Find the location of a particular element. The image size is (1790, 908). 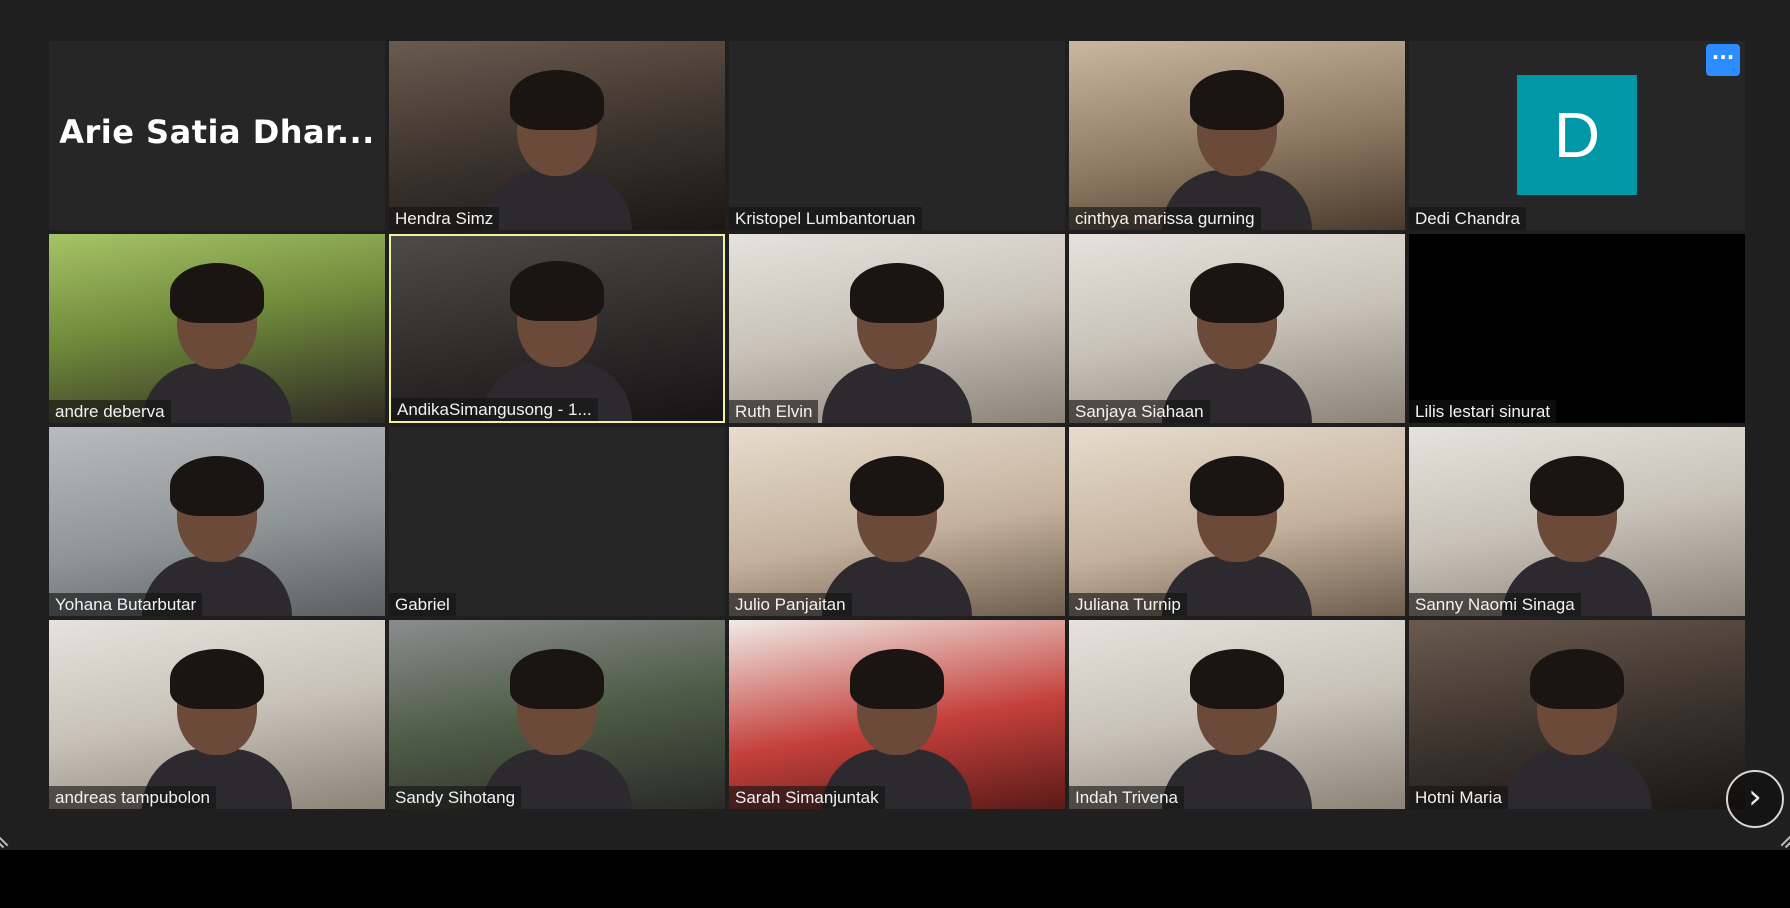

resize-handle-left-icon is located at coordinates (4, 839).